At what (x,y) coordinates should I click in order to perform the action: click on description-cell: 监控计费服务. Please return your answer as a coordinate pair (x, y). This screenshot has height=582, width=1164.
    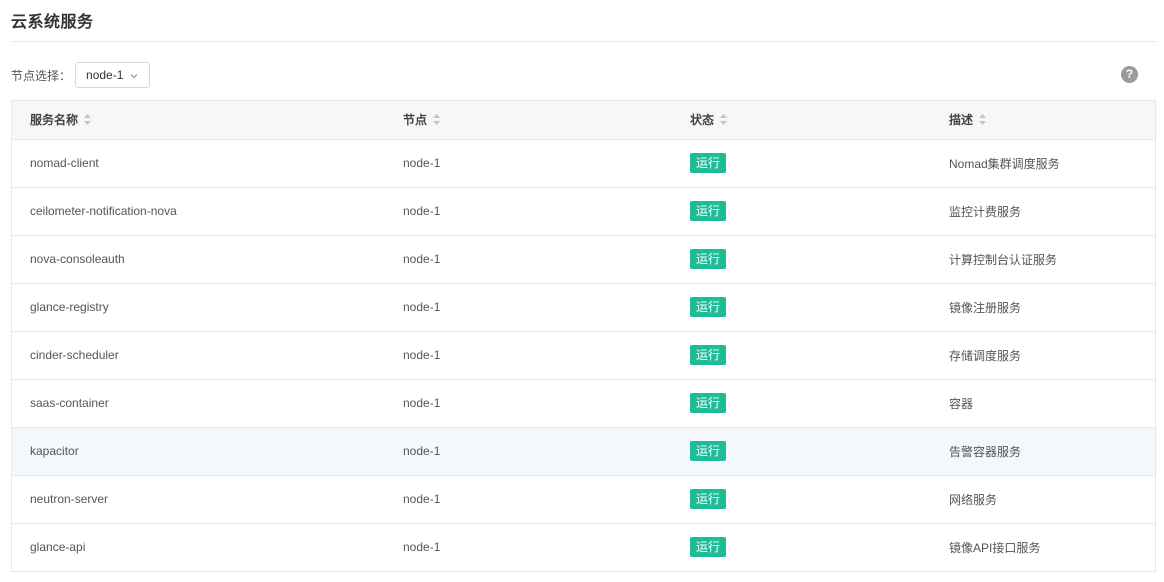
    Looking at the image, I should click on (1044, 211).